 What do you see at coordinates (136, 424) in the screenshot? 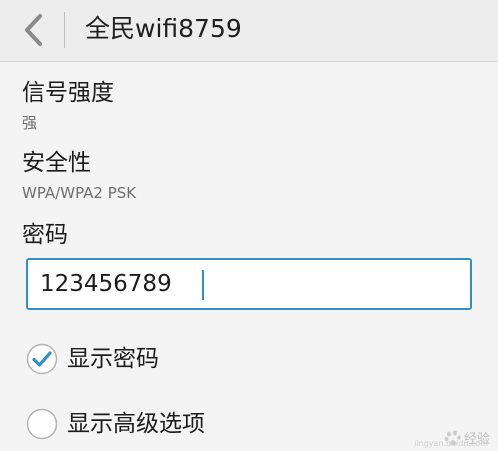
I see `show-advanced-label: 显示高级选项` at bounding box center [136, 424].